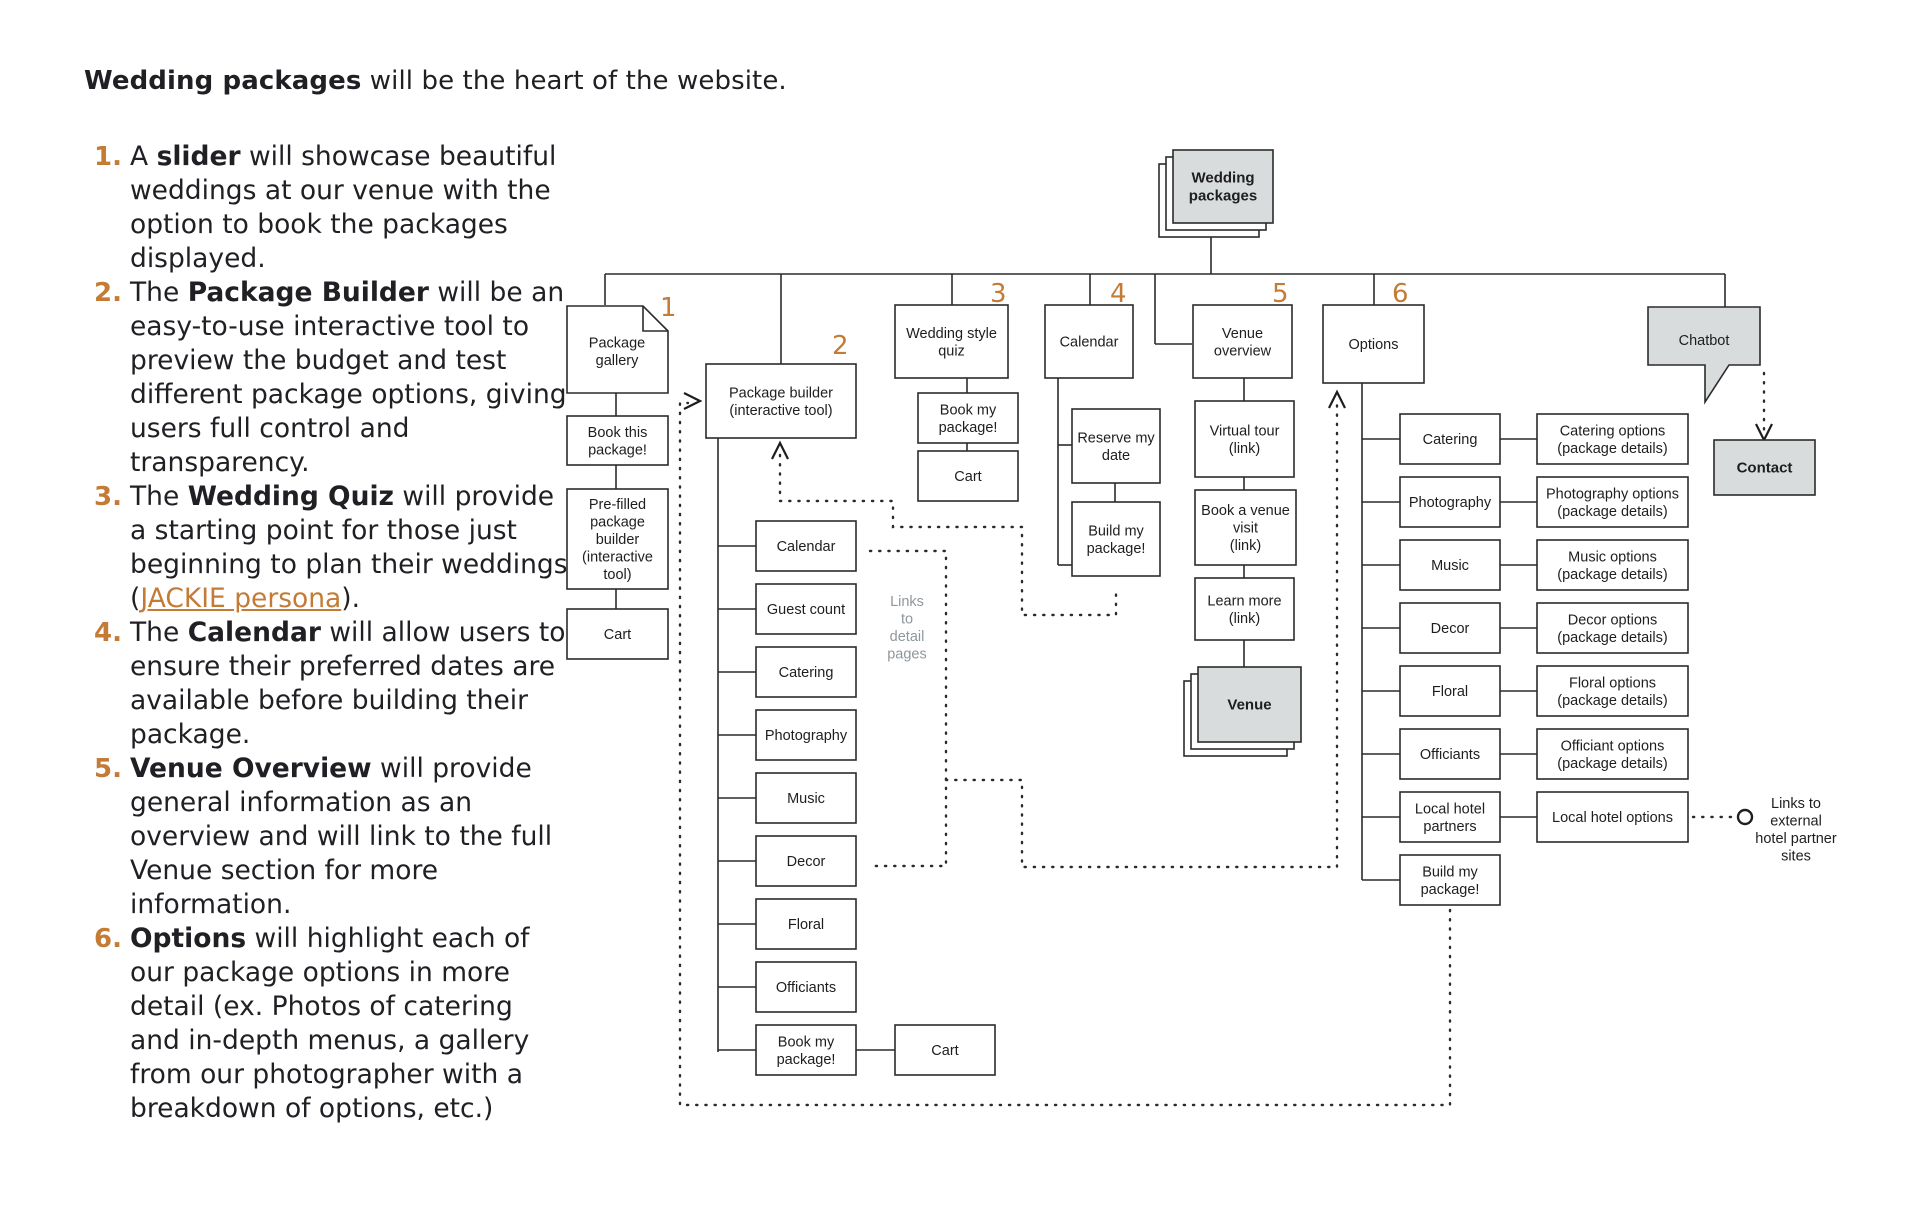 This screenshot has height=1218, width=1920. Describe the element at coordinates (944, 1051) in the screenshot. I see `node-builder-cart-label: Cart` at that location.